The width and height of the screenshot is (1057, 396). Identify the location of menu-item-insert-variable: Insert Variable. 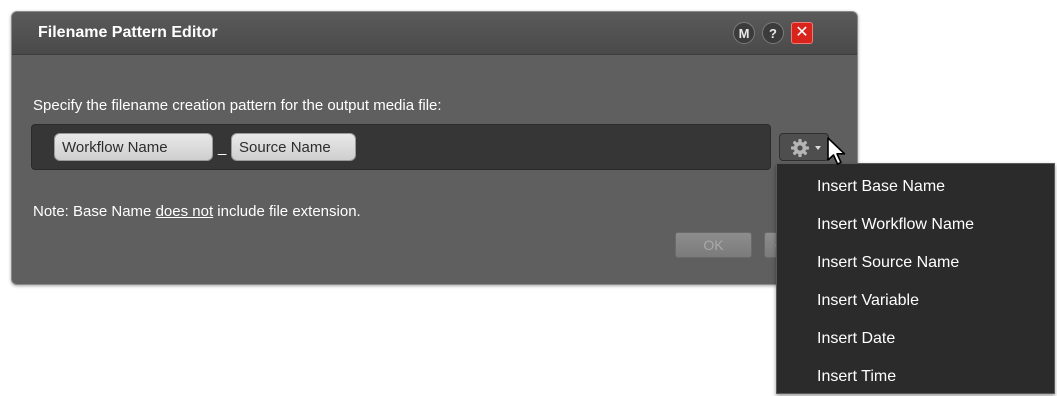
(915, 301).